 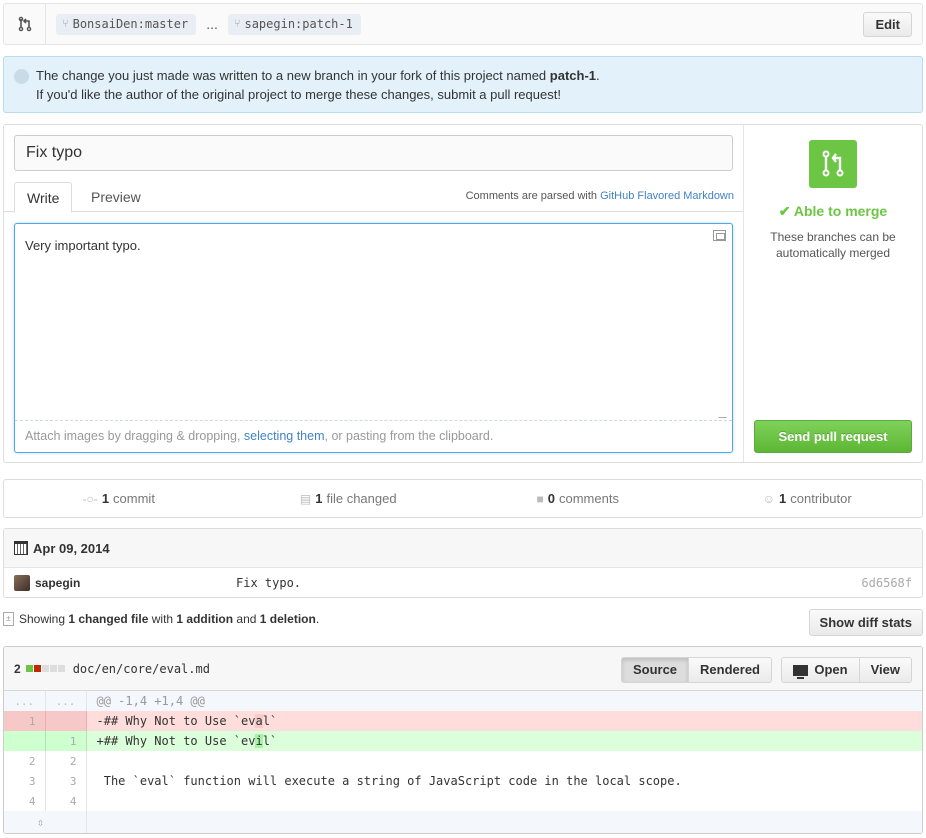 What do you see at coordinates (90, 498) in the screenshot?
I see `commit-icon: -○-` at bounding box center [90, 498].